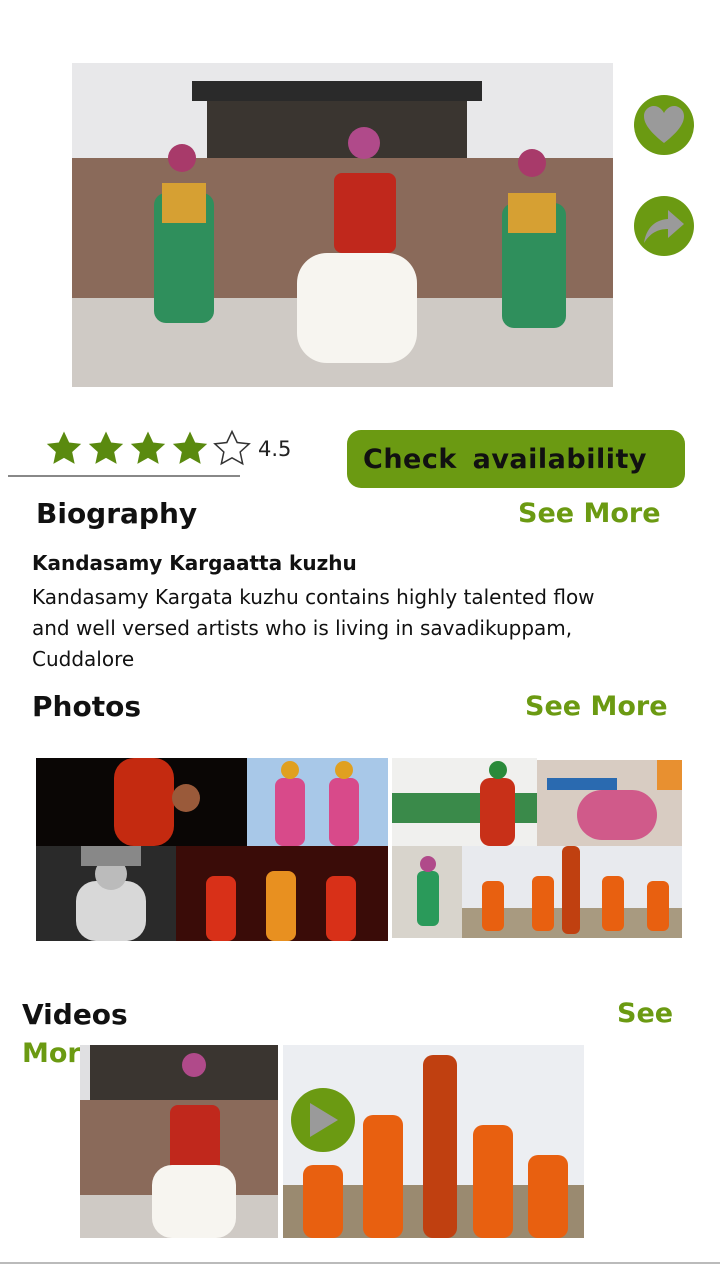  I want to click on play-button, so click(323, 1120).